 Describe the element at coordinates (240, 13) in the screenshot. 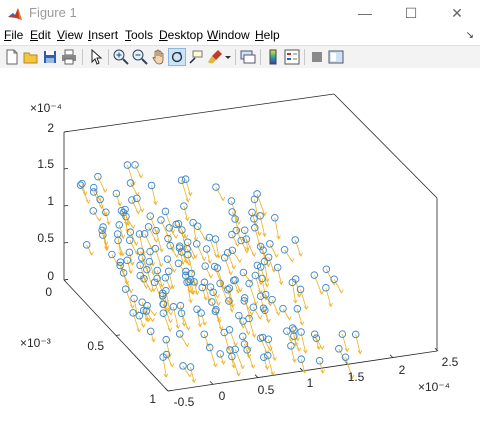

I see `window-title-bar: Figure 1 — ☐ ✕` at that location.